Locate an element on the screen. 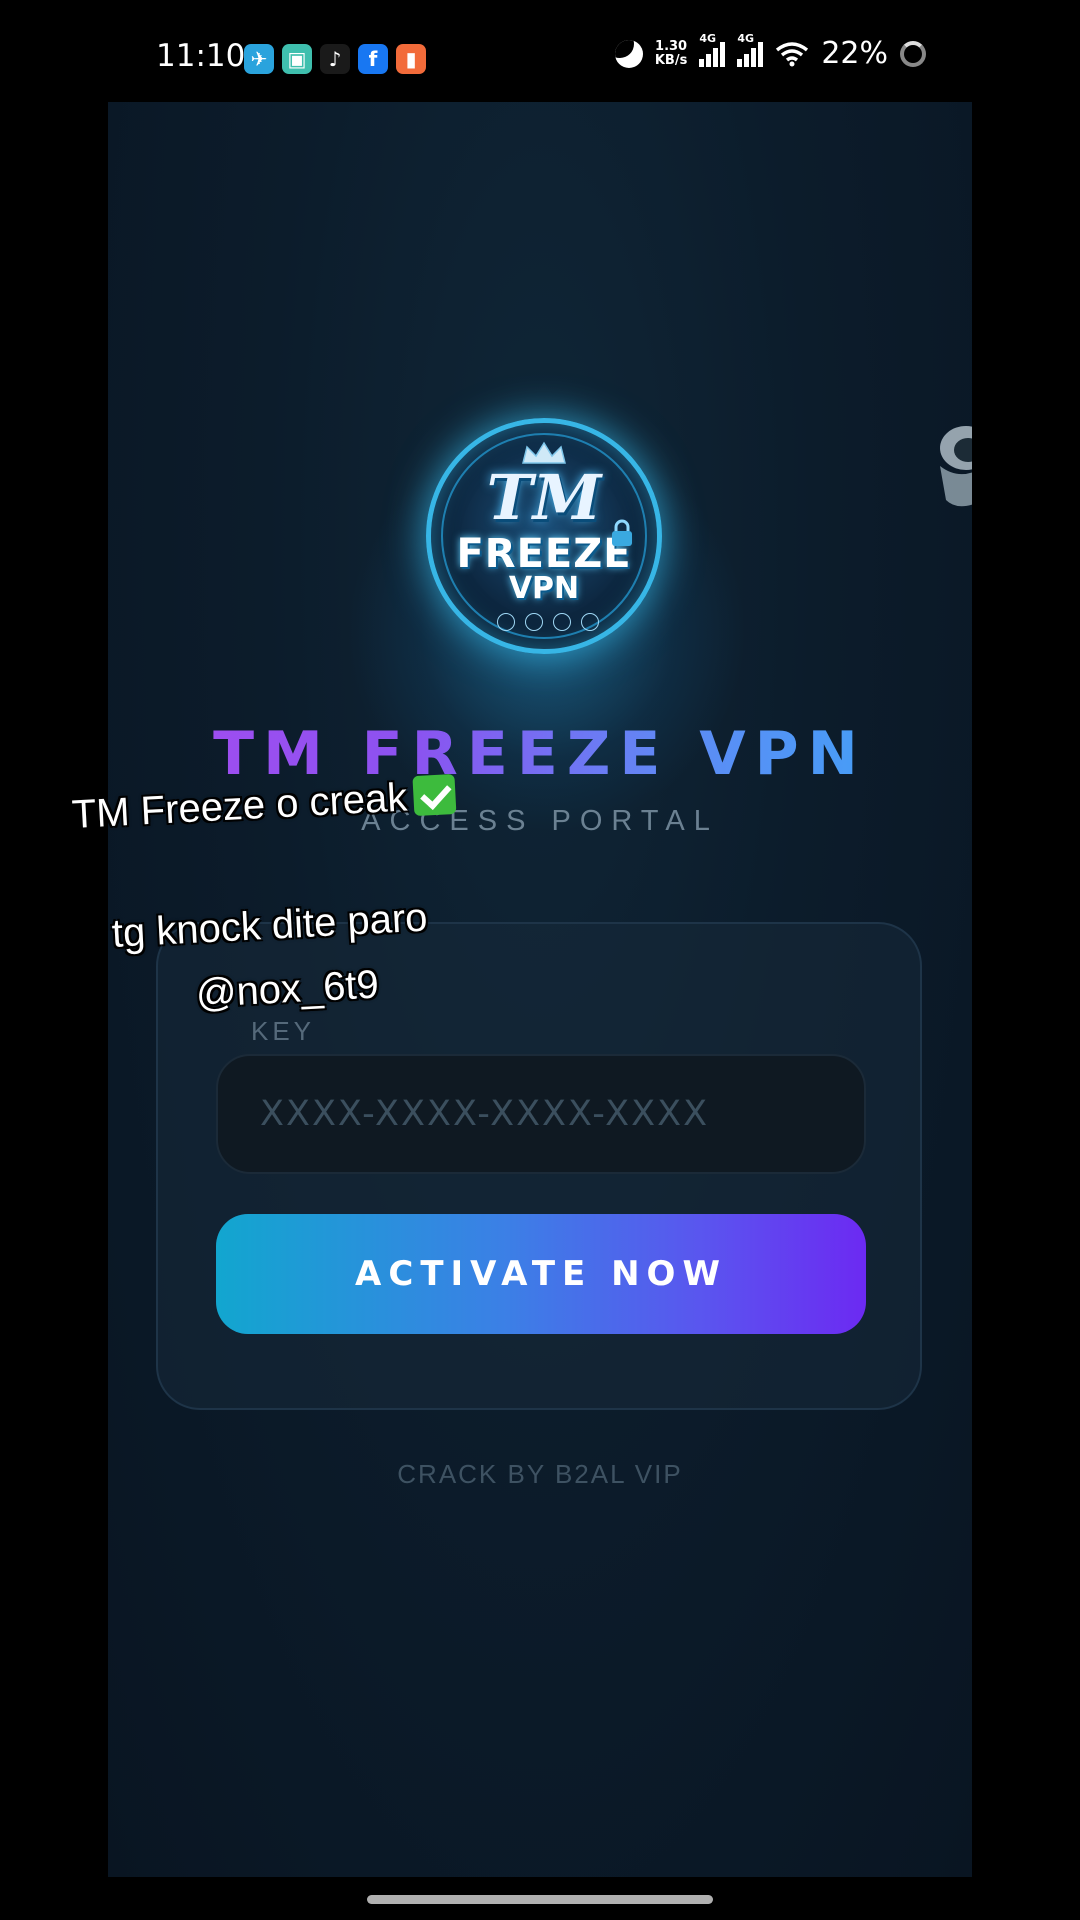 The image size is (1080, 1920). network-speed-value: 1.30 is located at coordinates (671, 46).